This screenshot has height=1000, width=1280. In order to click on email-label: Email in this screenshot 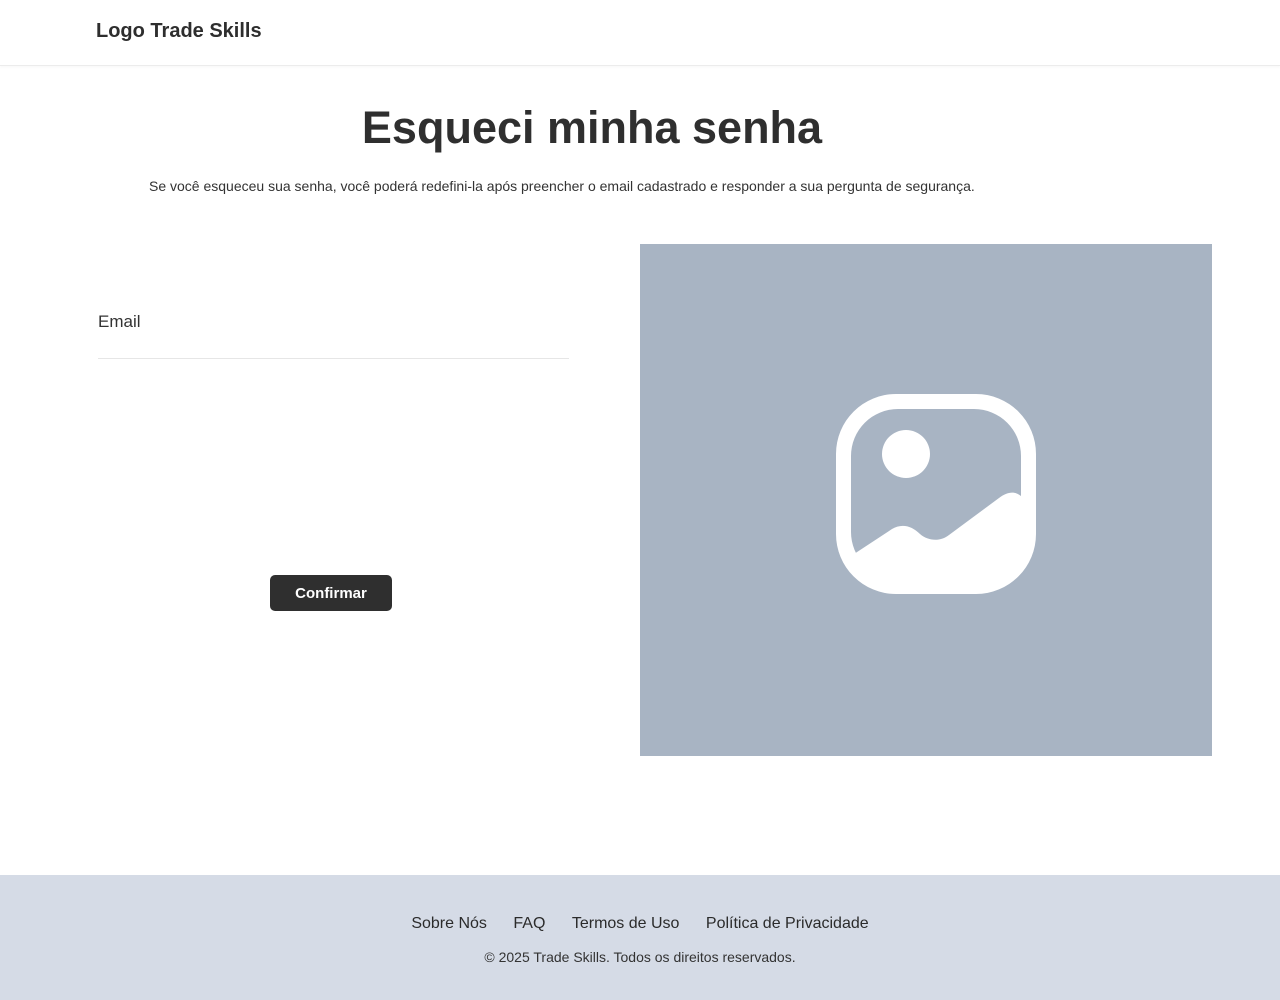, I will do `click(119, 321)`.